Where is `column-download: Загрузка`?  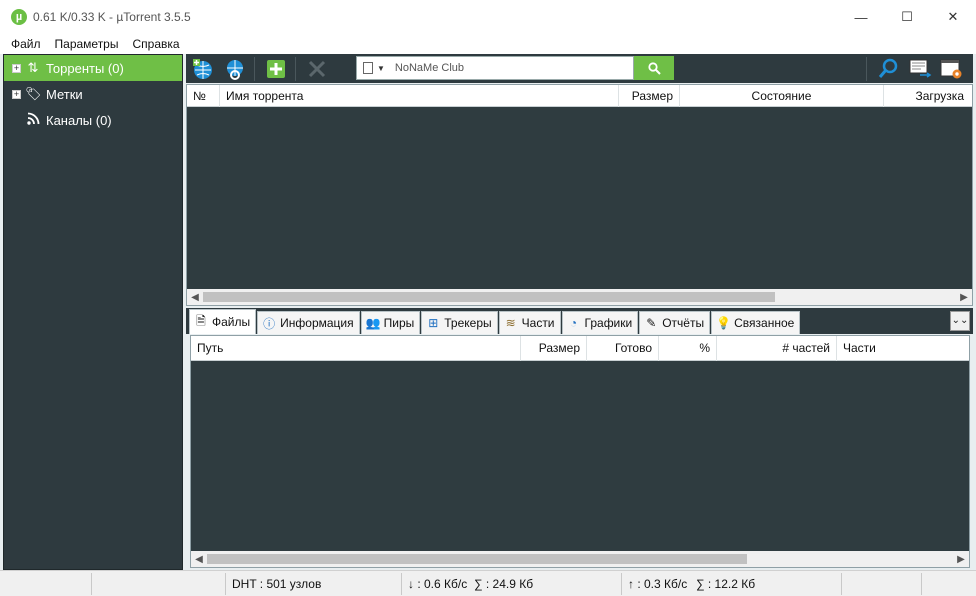 column-download: Загрузка is located at coordinates (927, 96).